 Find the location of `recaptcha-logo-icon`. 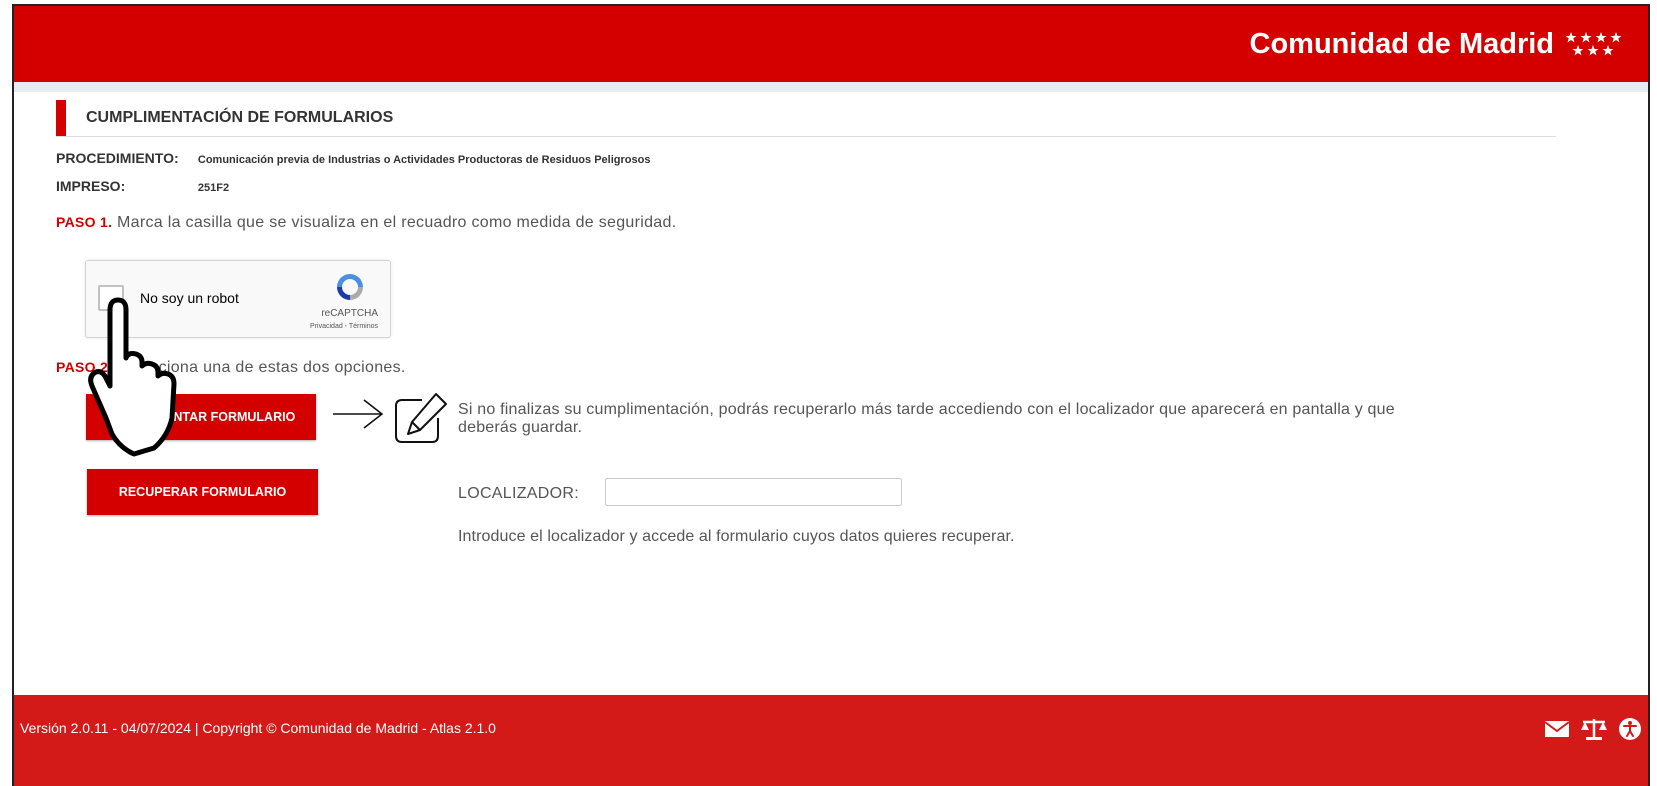

recaptcha-logo-icon is located at coordinates (350, 287).